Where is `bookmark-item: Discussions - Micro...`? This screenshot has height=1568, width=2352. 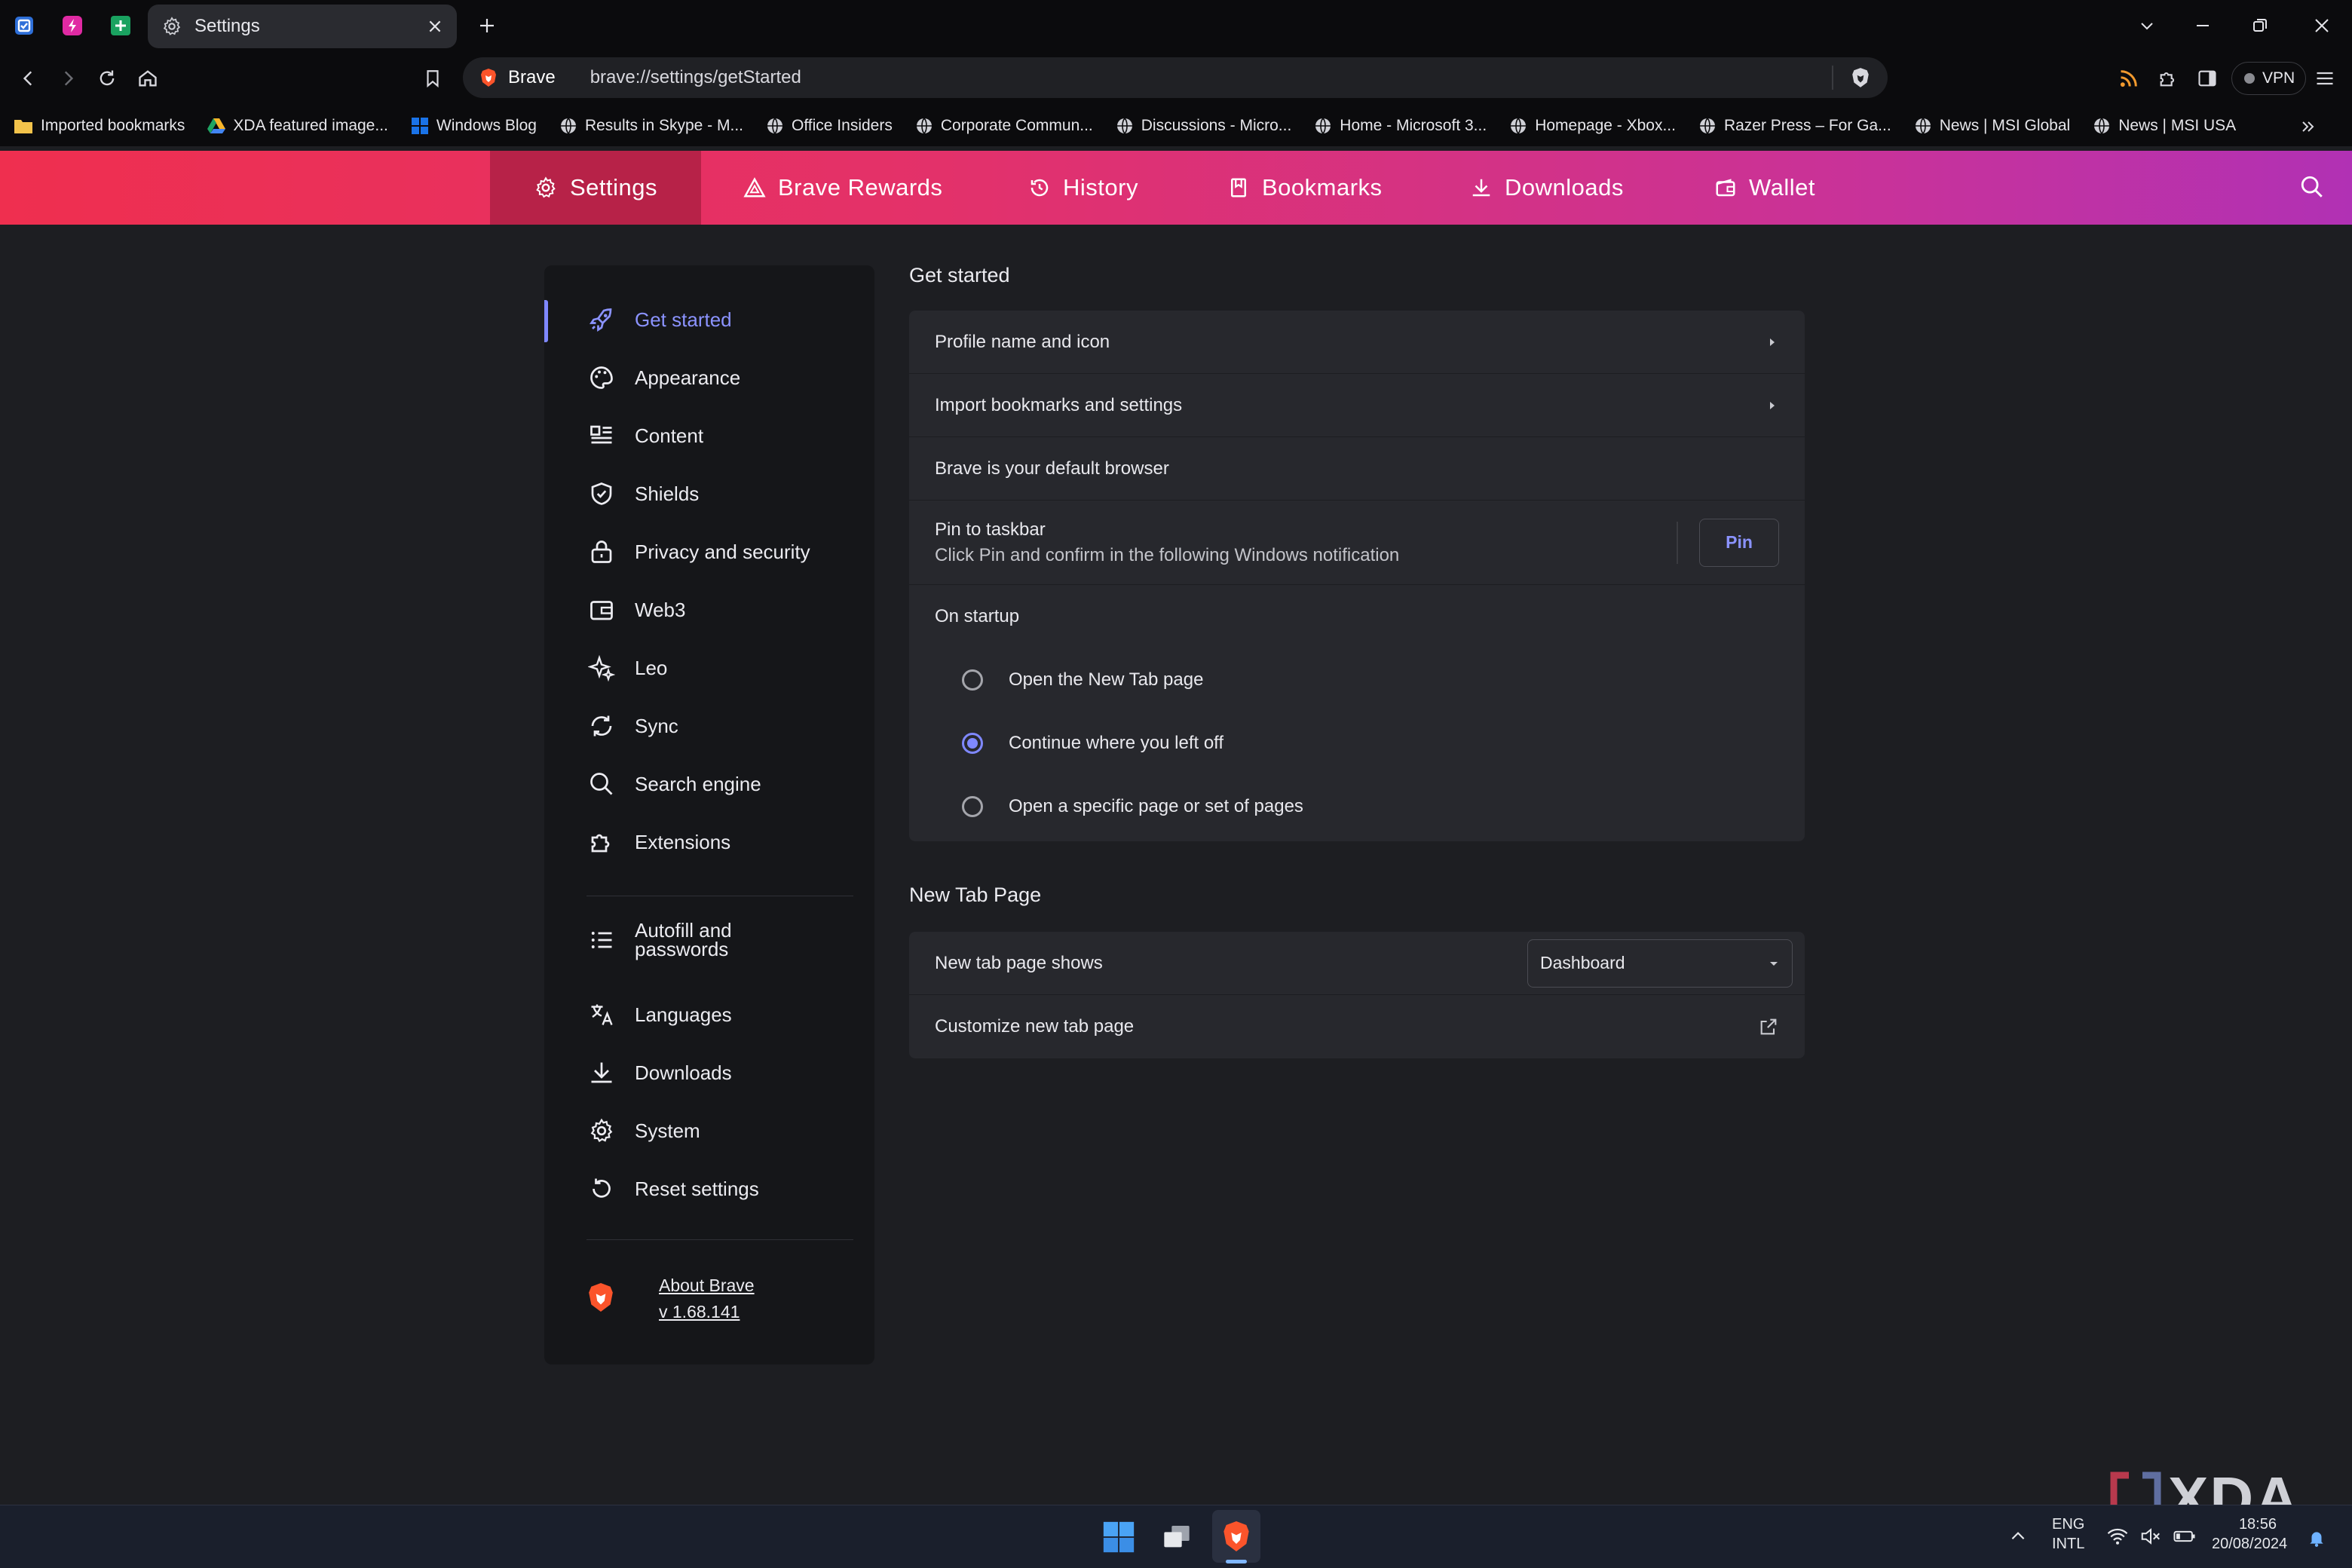
bookmark-item: Discussions - Micro... is located at coordinates (1203, 126).